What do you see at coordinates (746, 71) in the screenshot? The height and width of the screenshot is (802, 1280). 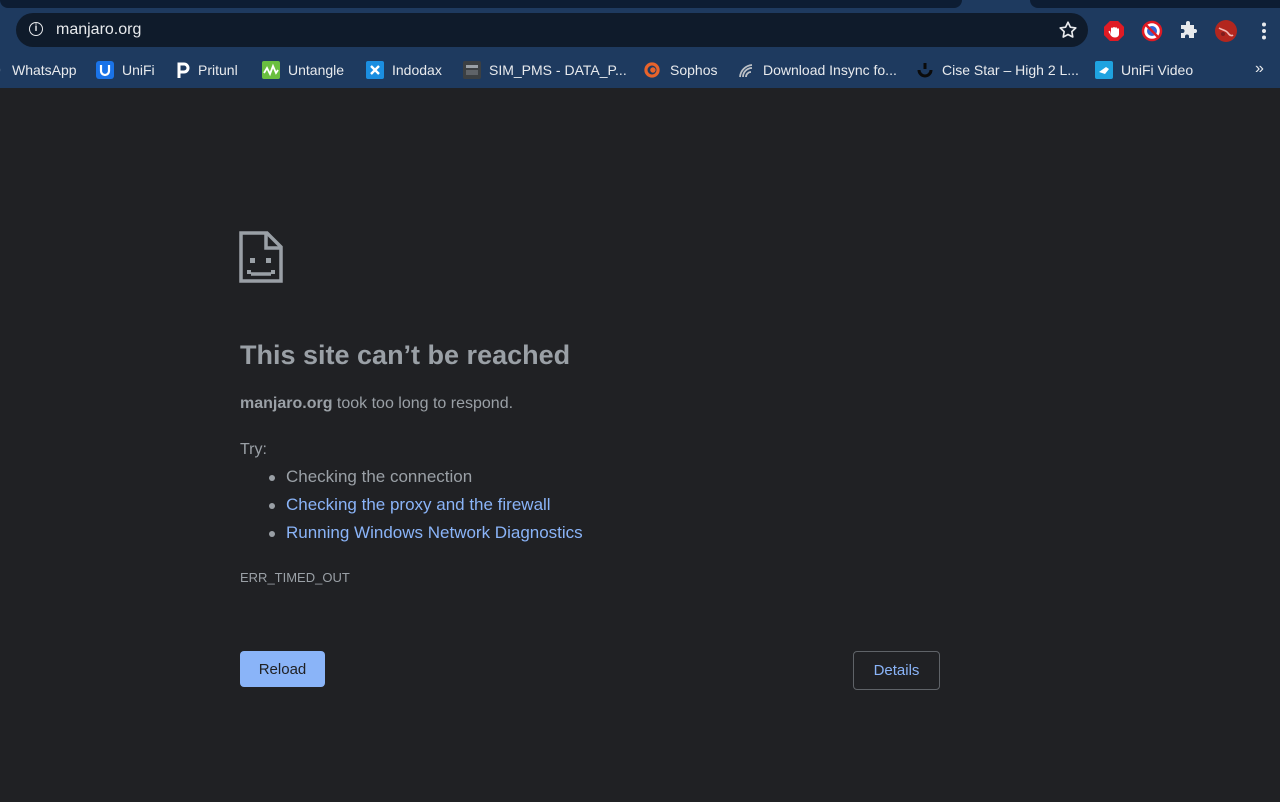 I see `insync-icon` at bounding box center [746, 71].